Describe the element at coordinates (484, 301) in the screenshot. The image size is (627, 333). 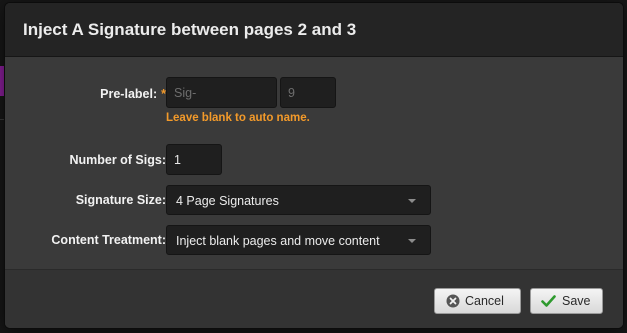
I see `cancel-label: Cancel` at that location.